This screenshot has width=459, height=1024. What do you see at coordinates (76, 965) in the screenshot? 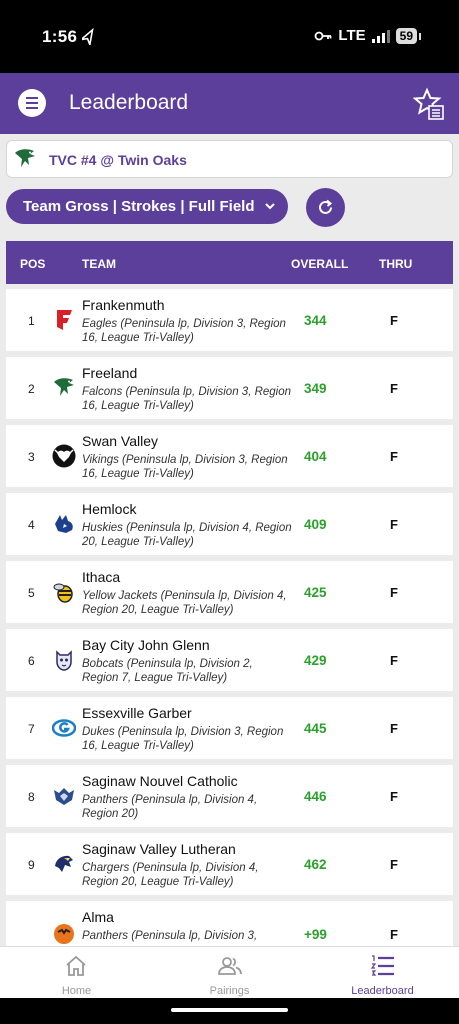
I see `home-icon` at bounding box center [76, 965].